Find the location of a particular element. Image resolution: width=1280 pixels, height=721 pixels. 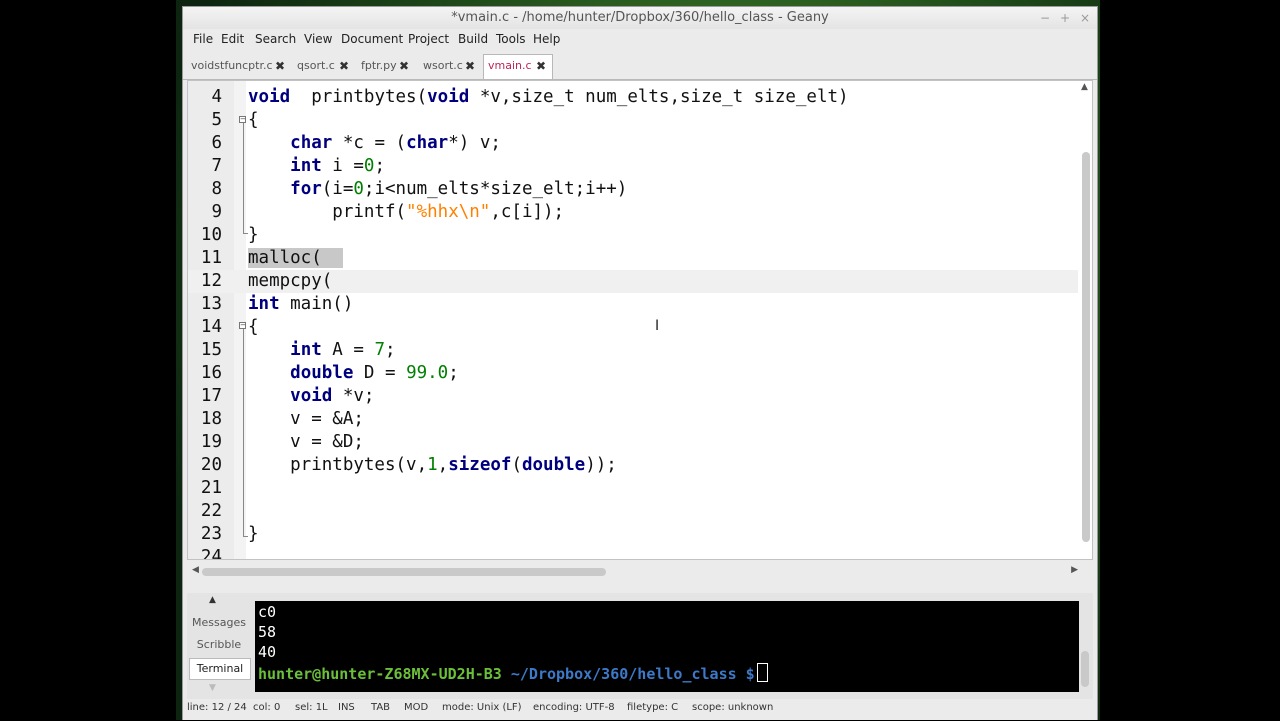

menu-build: Build is located at coordinates (473, 39).